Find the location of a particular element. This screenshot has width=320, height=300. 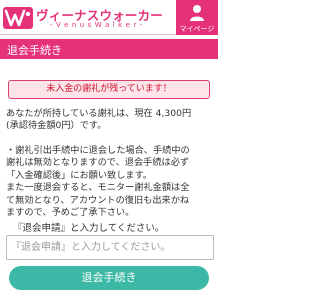

unpaid-reward-alert: 未入金の謝礼が残っています！ is located at coordinates (109, 89).